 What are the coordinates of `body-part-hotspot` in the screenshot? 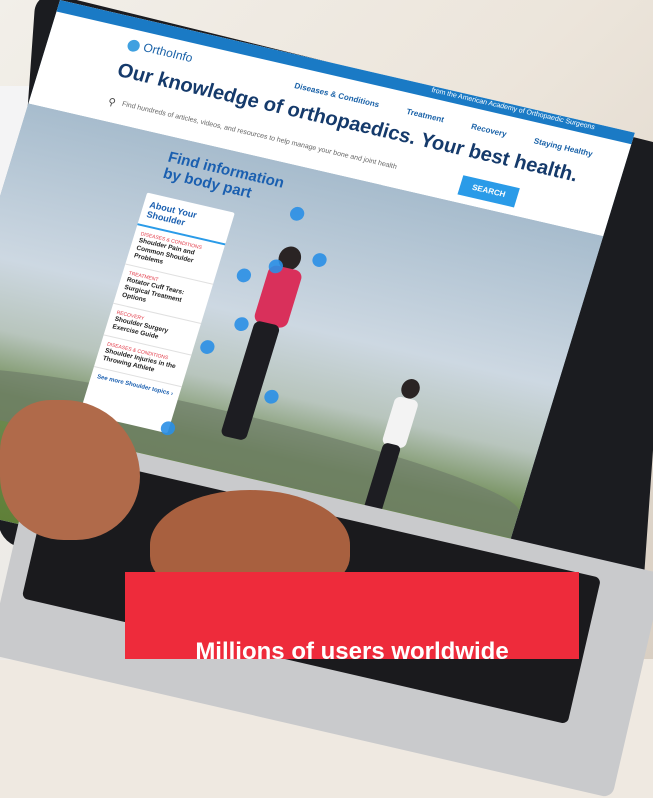 It's located at (207, 347).